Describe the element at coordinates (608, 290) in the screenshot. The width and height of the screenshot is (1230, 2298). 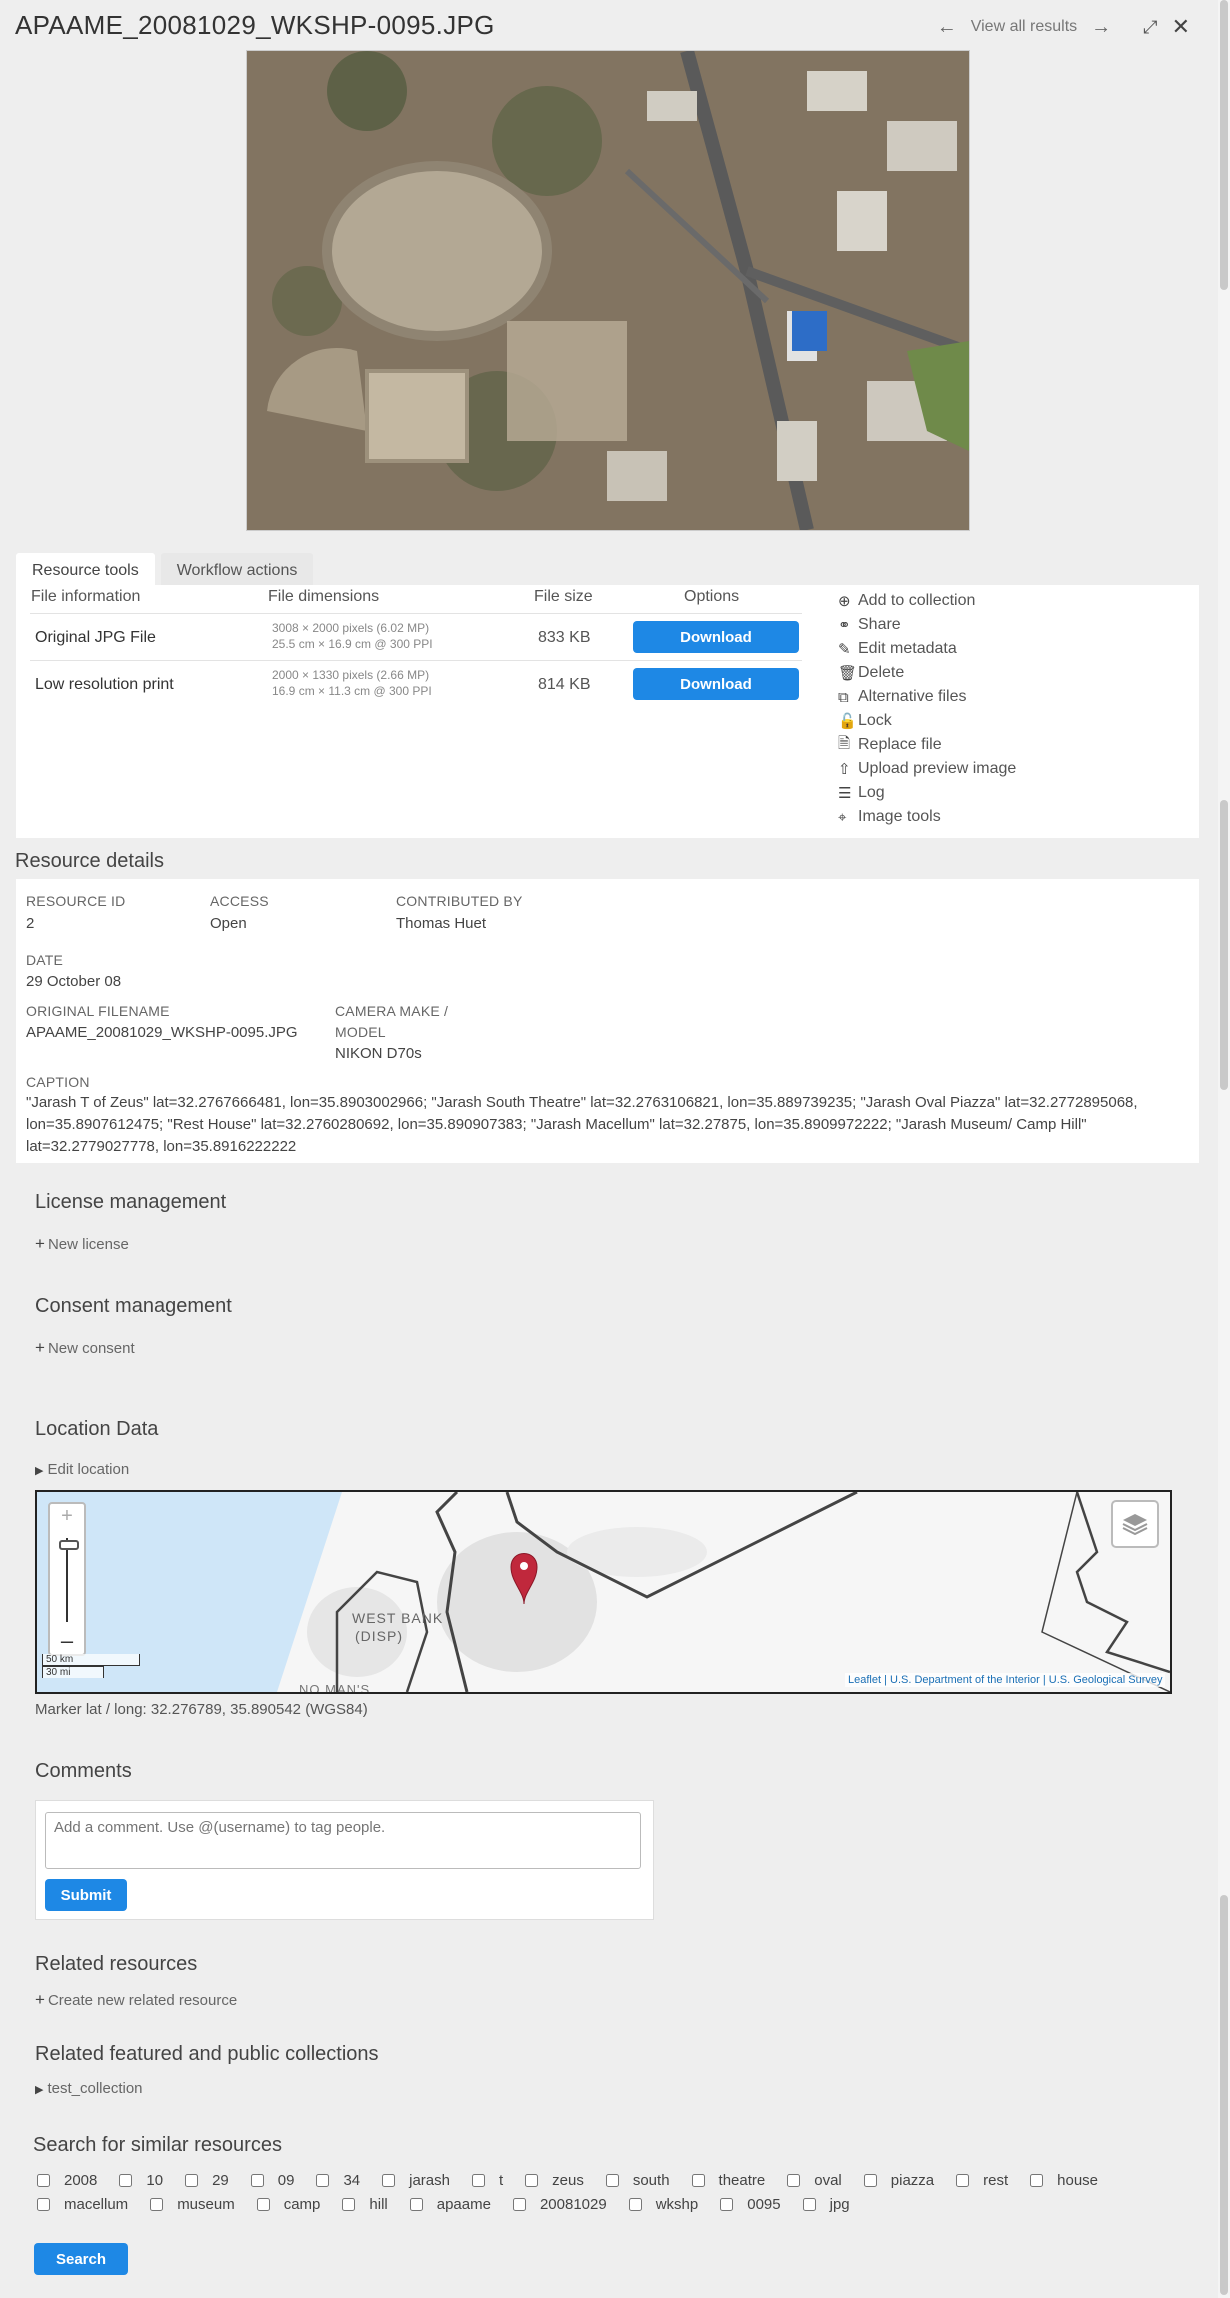
I see `resource-preview-image` at that location.